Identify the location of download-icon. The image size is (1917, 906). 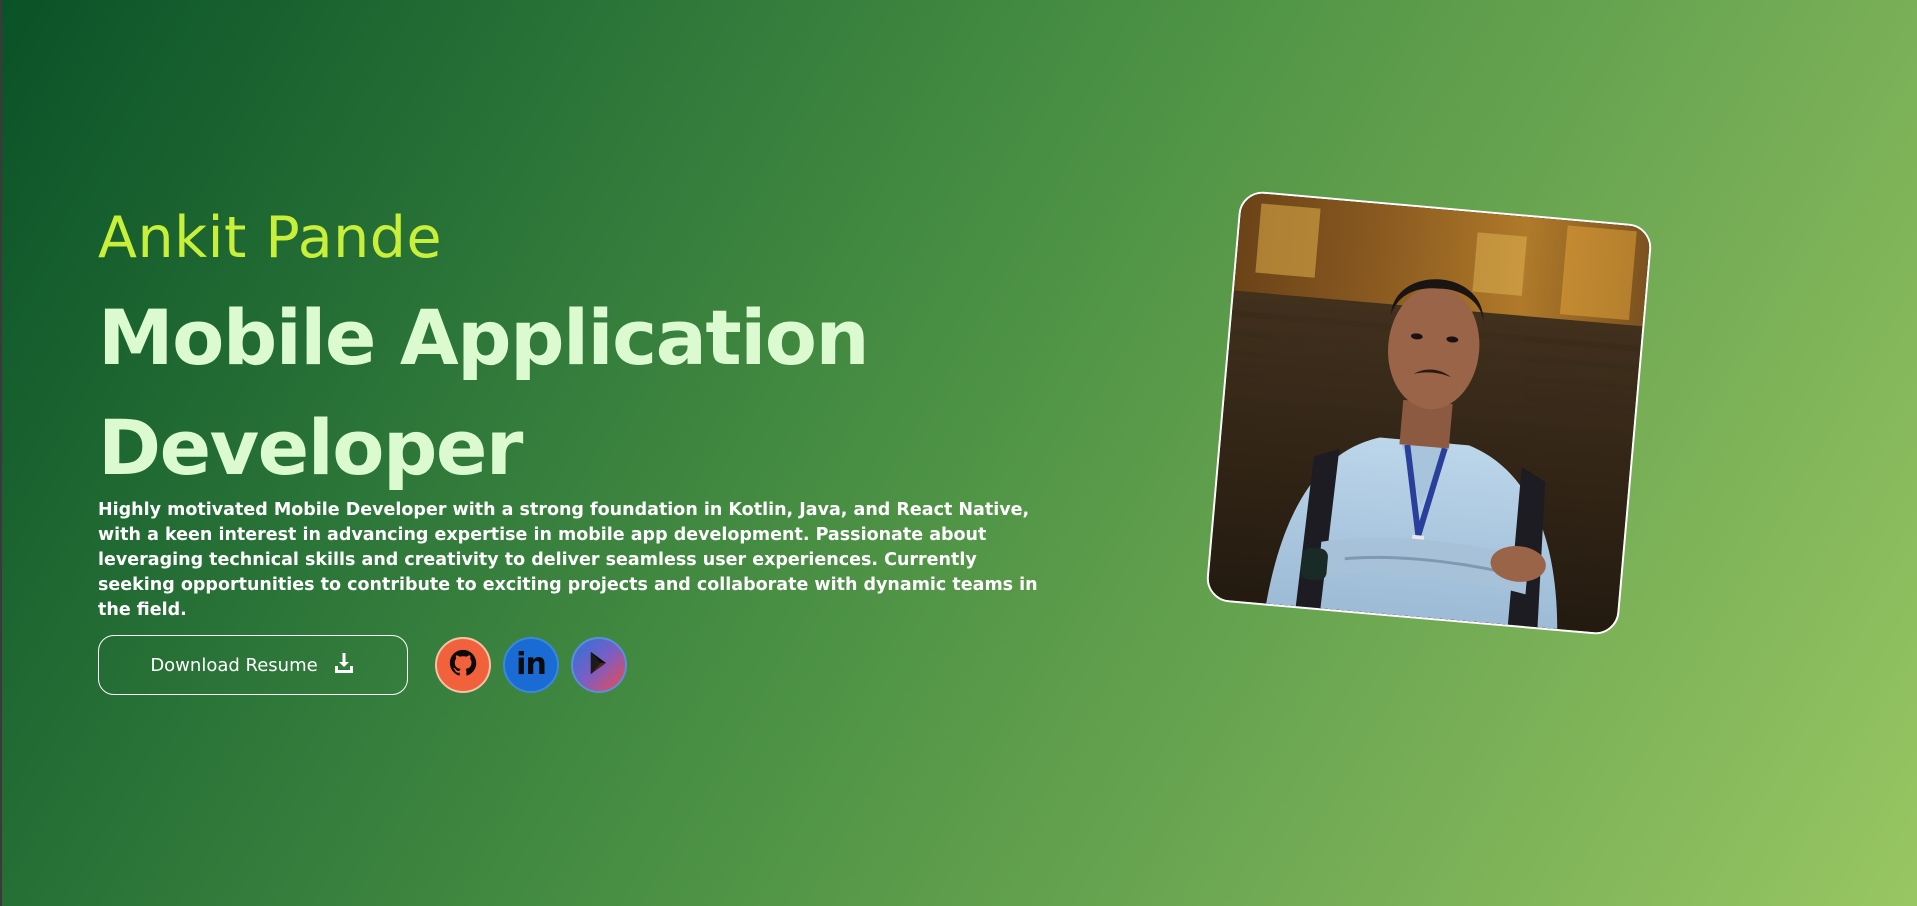
(344, 665).